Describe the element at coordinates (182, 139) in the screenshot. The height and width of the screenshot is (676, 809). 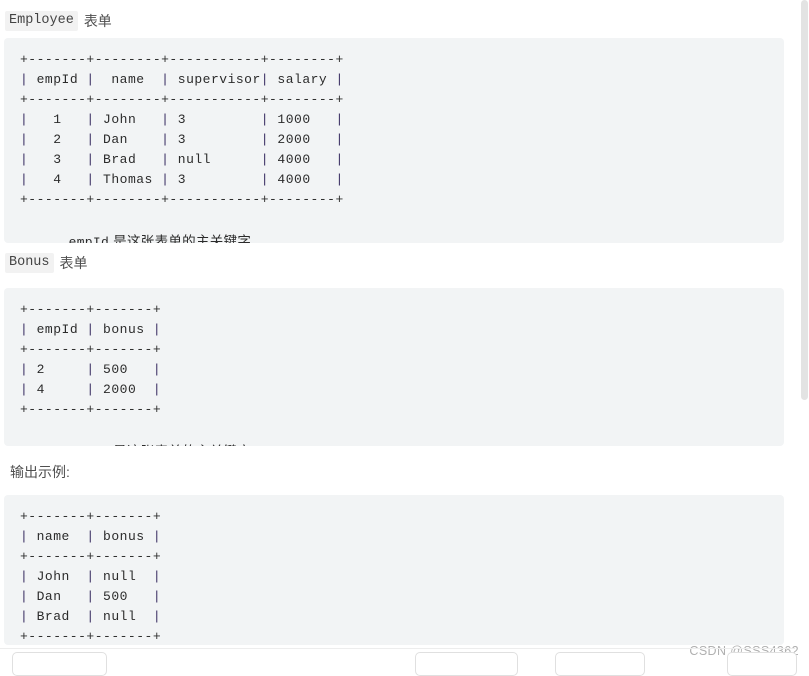
I see `code-line: | 2 | Dan | 3 | 2000 |` at that location.